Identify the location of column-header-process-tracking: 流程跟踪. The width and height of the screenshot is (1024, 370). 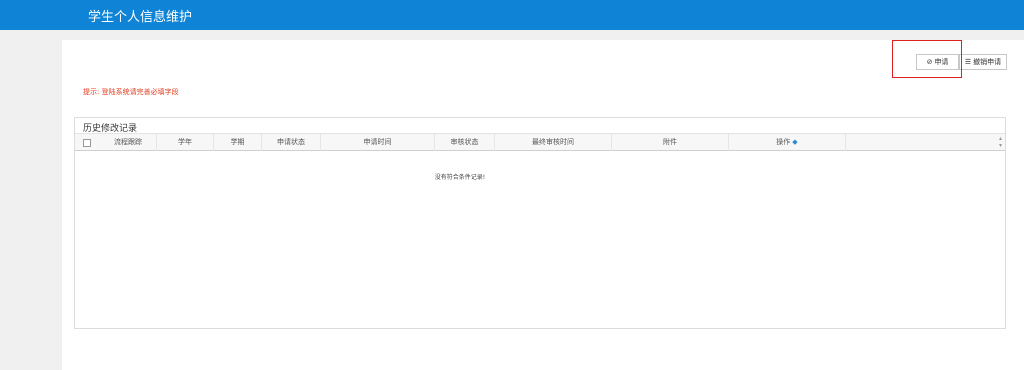
(128, 142).